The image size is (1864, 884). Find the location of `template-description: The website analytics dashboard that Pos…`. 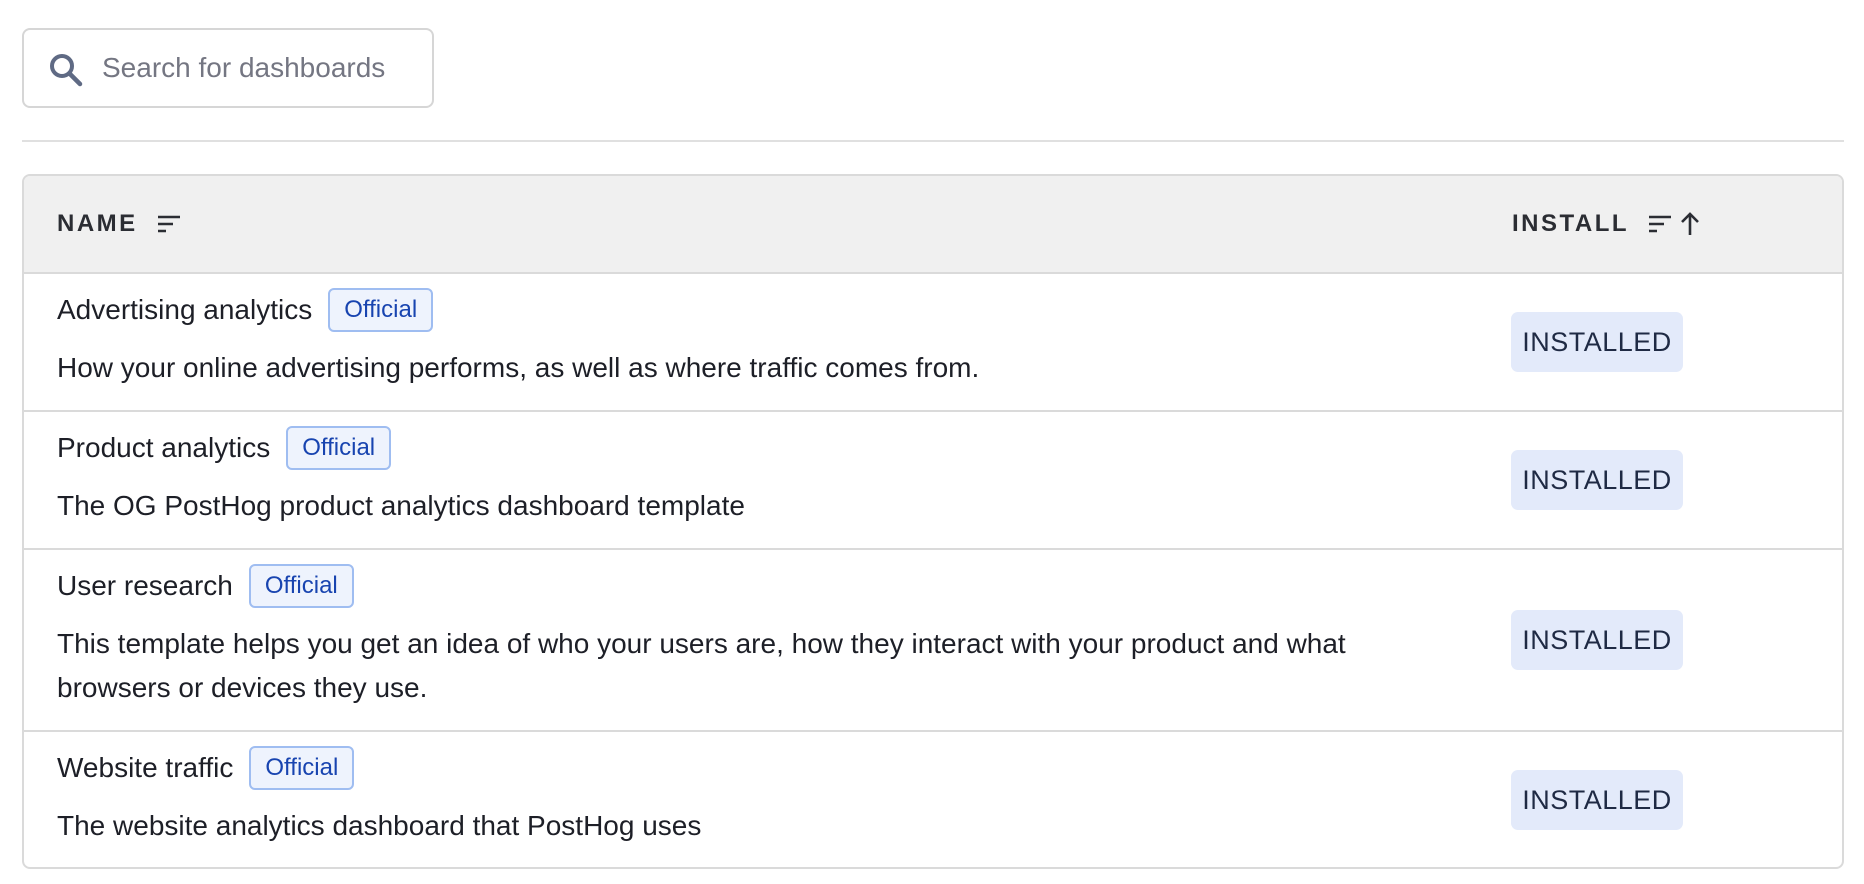

template-description: The website analytics dashboard that Pos… is located at coordinates (379, 825).